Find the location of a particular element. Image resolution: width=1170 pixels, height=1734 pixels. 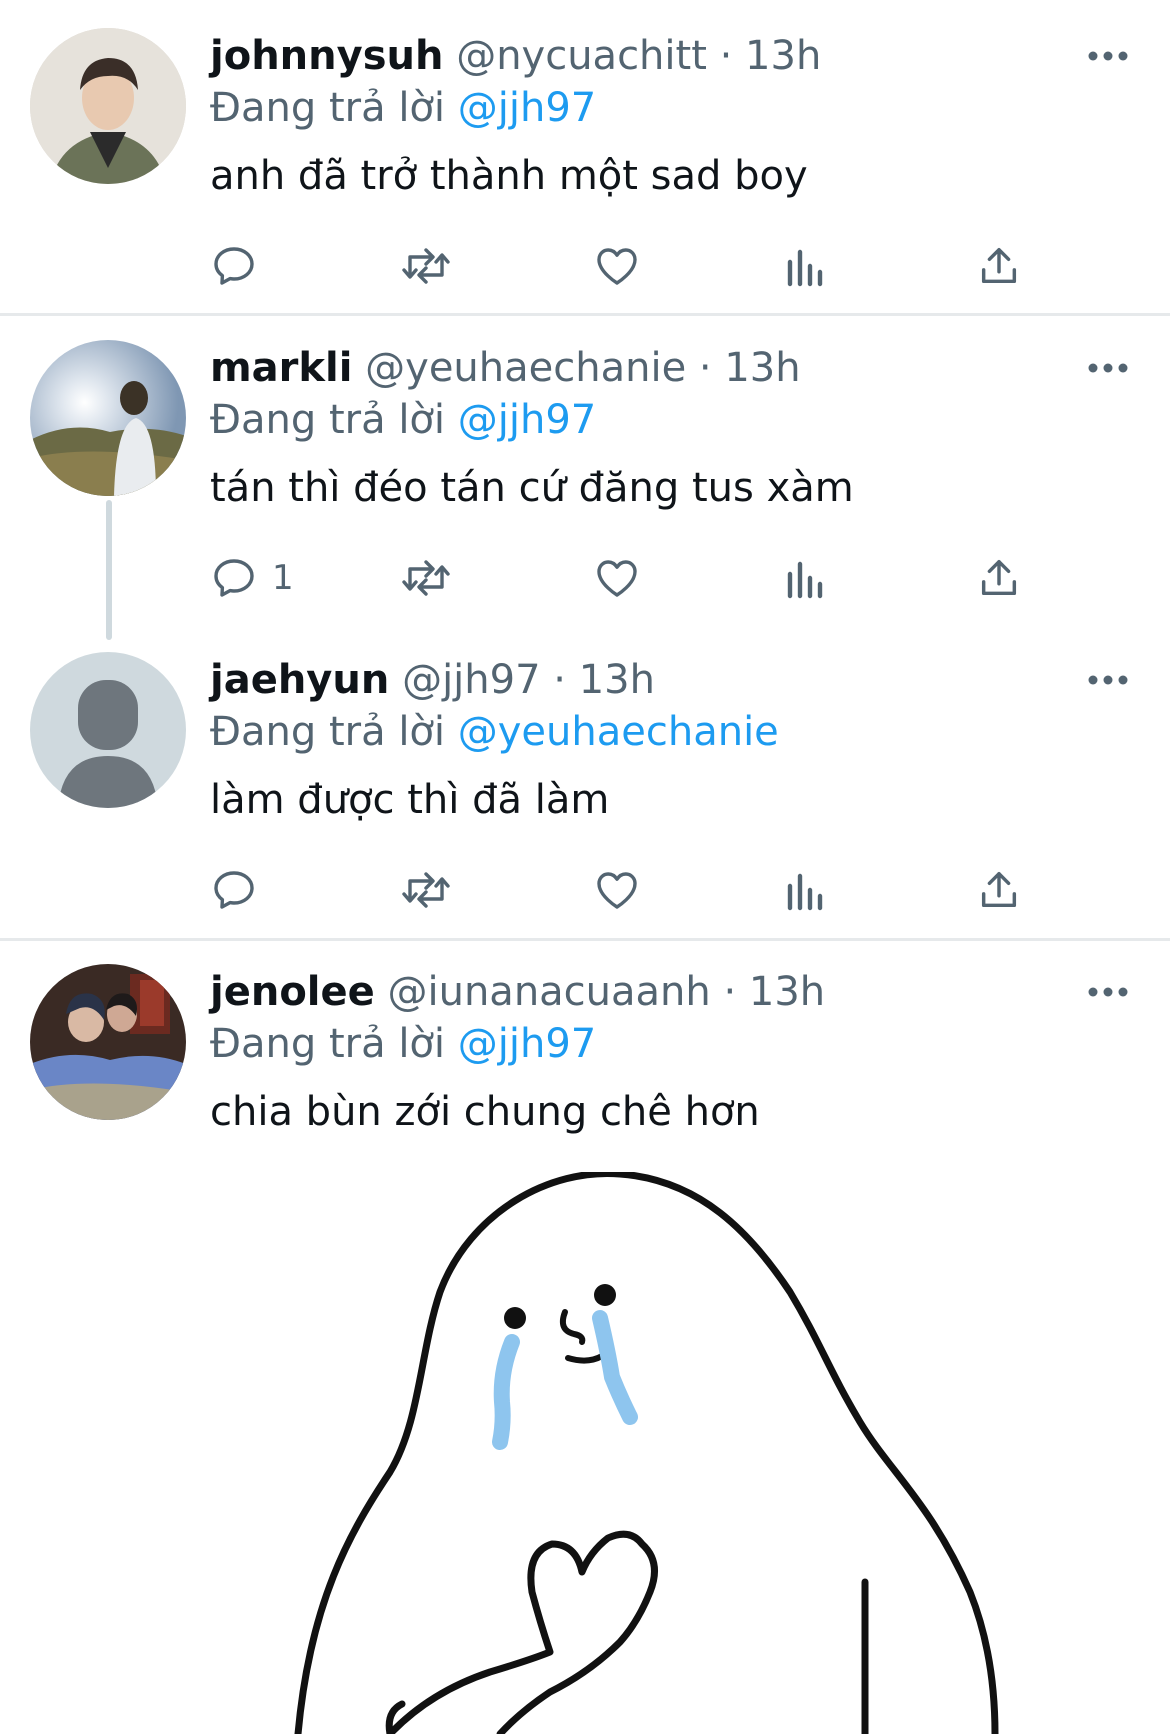

reply-count: 1 is located at coordinates (283, 578).